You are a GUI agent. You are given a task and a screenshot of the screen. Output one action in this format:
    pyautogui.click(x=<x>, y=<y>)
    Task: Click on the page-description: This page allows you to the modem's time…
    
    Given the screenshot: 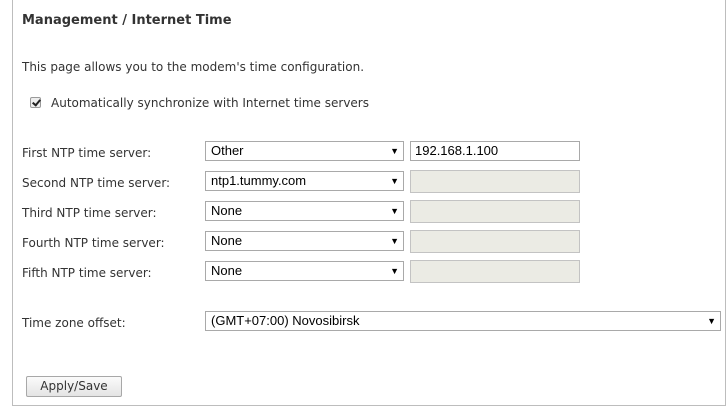 What is the action you would take?
    pyautogui.click(x=193, y=67)
    